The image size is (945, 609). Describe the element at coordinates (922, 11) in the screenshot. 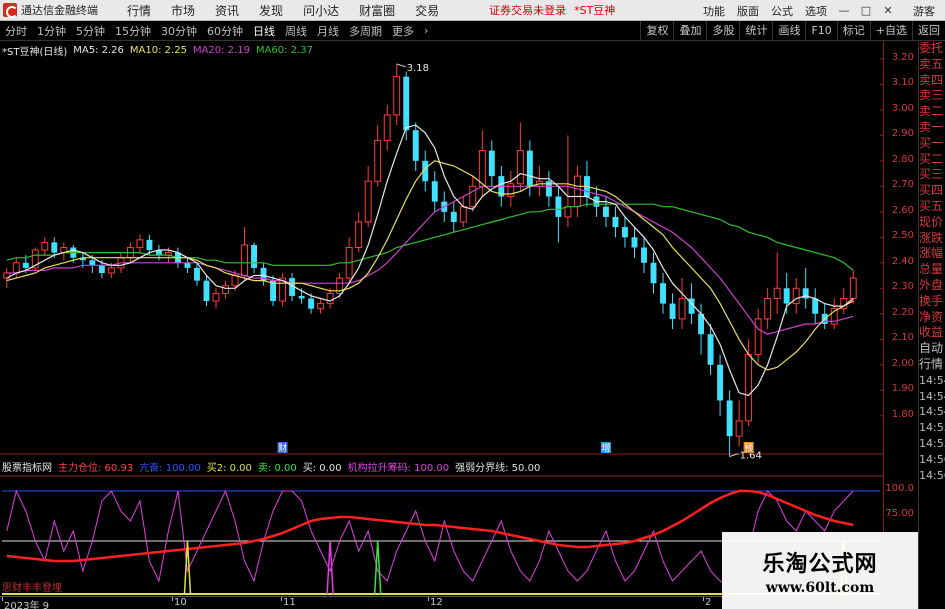

I see `user-guest: 游客` at that location.